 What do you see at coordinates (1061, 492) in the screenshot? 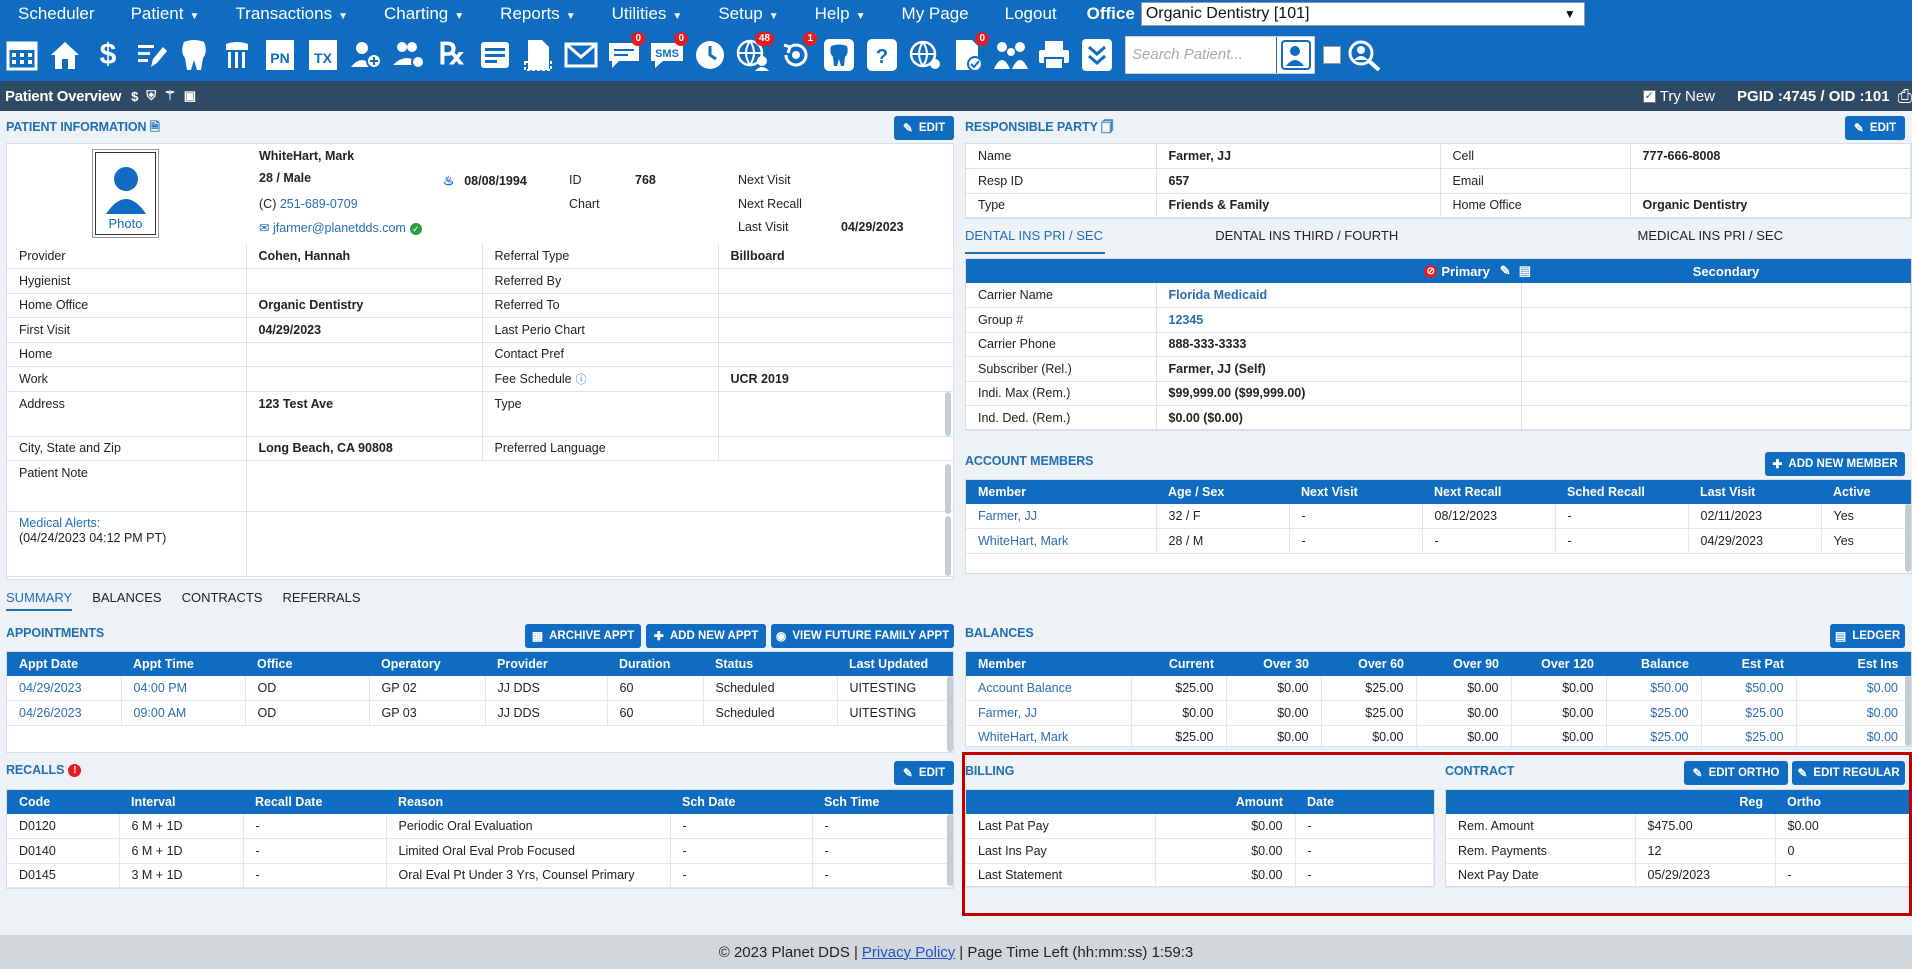
I see `column-header: Member` at bounding box center [1061, 492].